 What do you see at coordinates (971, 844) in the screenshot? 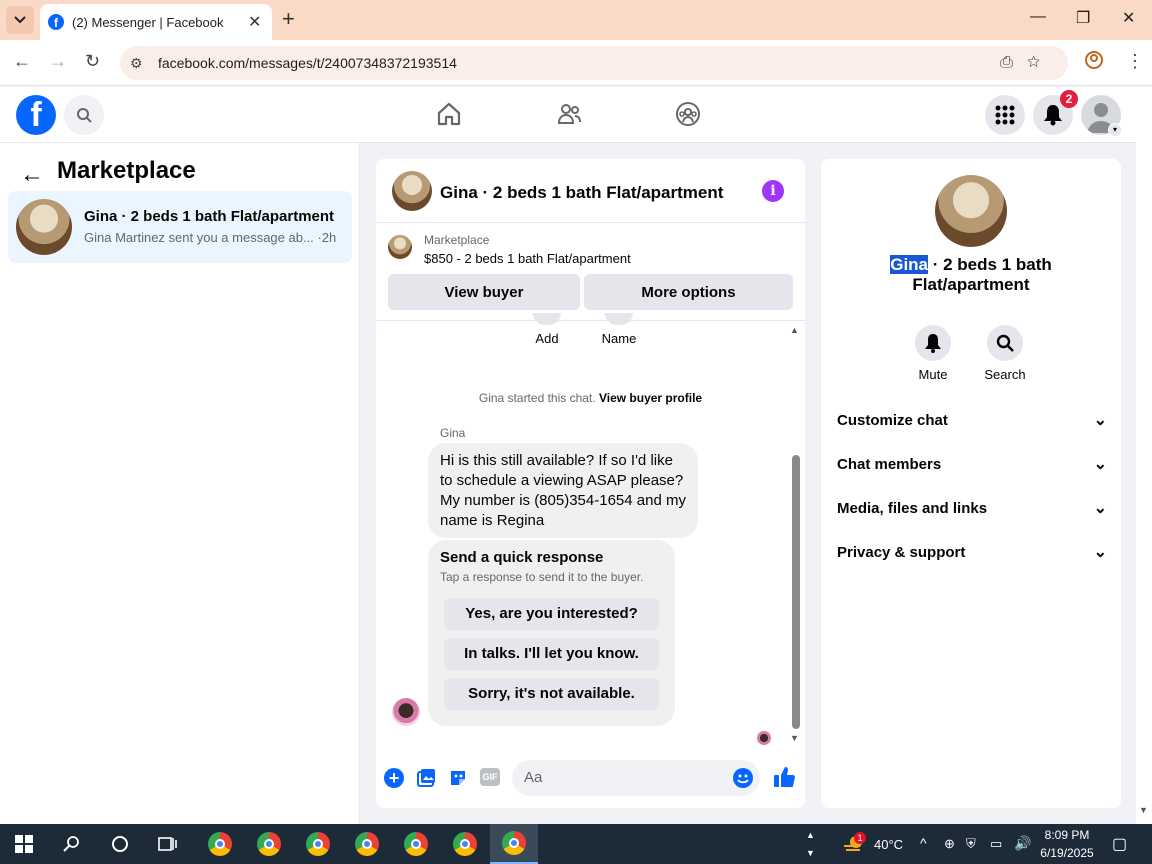
I see `tray-security-icon: ⛨` at bounding box center [971, 844].